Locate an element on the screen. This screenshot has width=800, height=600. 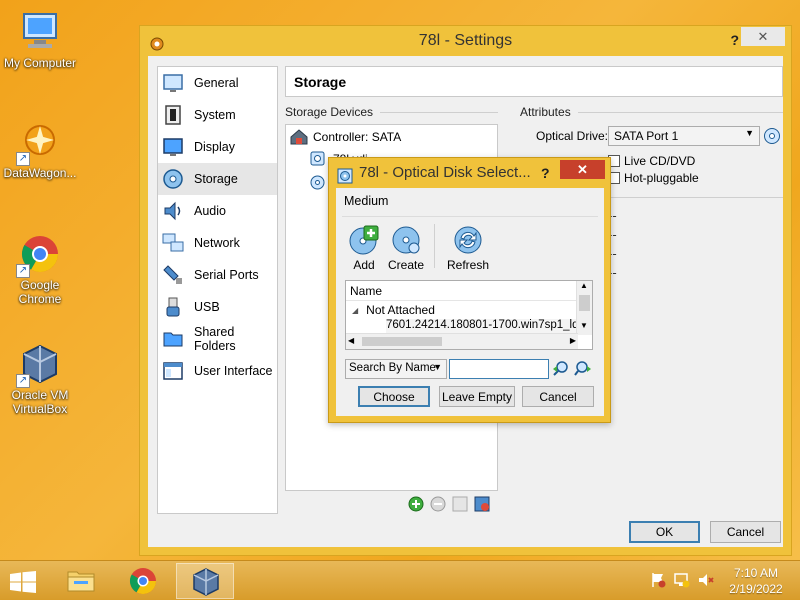
scroll-left-icon: ◀ is located at coordinates (351, 340).